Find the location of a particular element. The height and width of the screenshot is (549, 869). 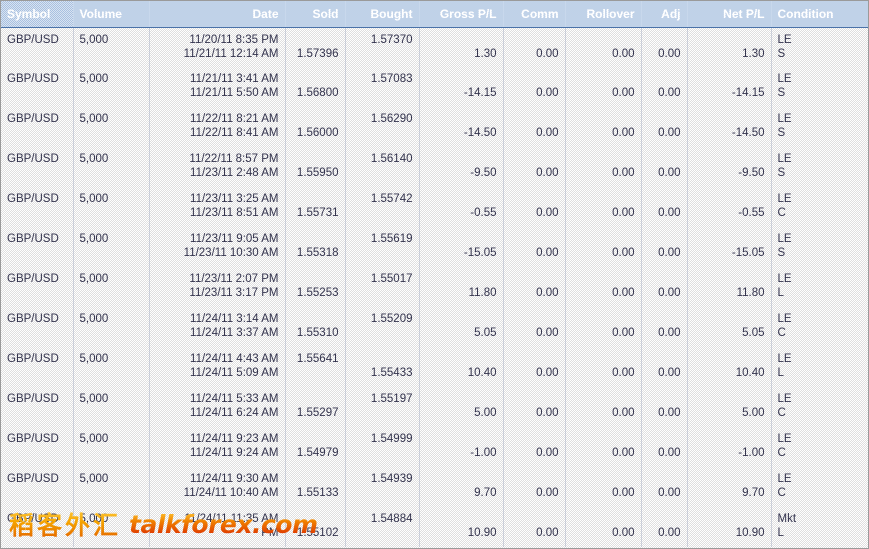

cell-net-pl-value: 9.70 is located at coordinates (753, 493).